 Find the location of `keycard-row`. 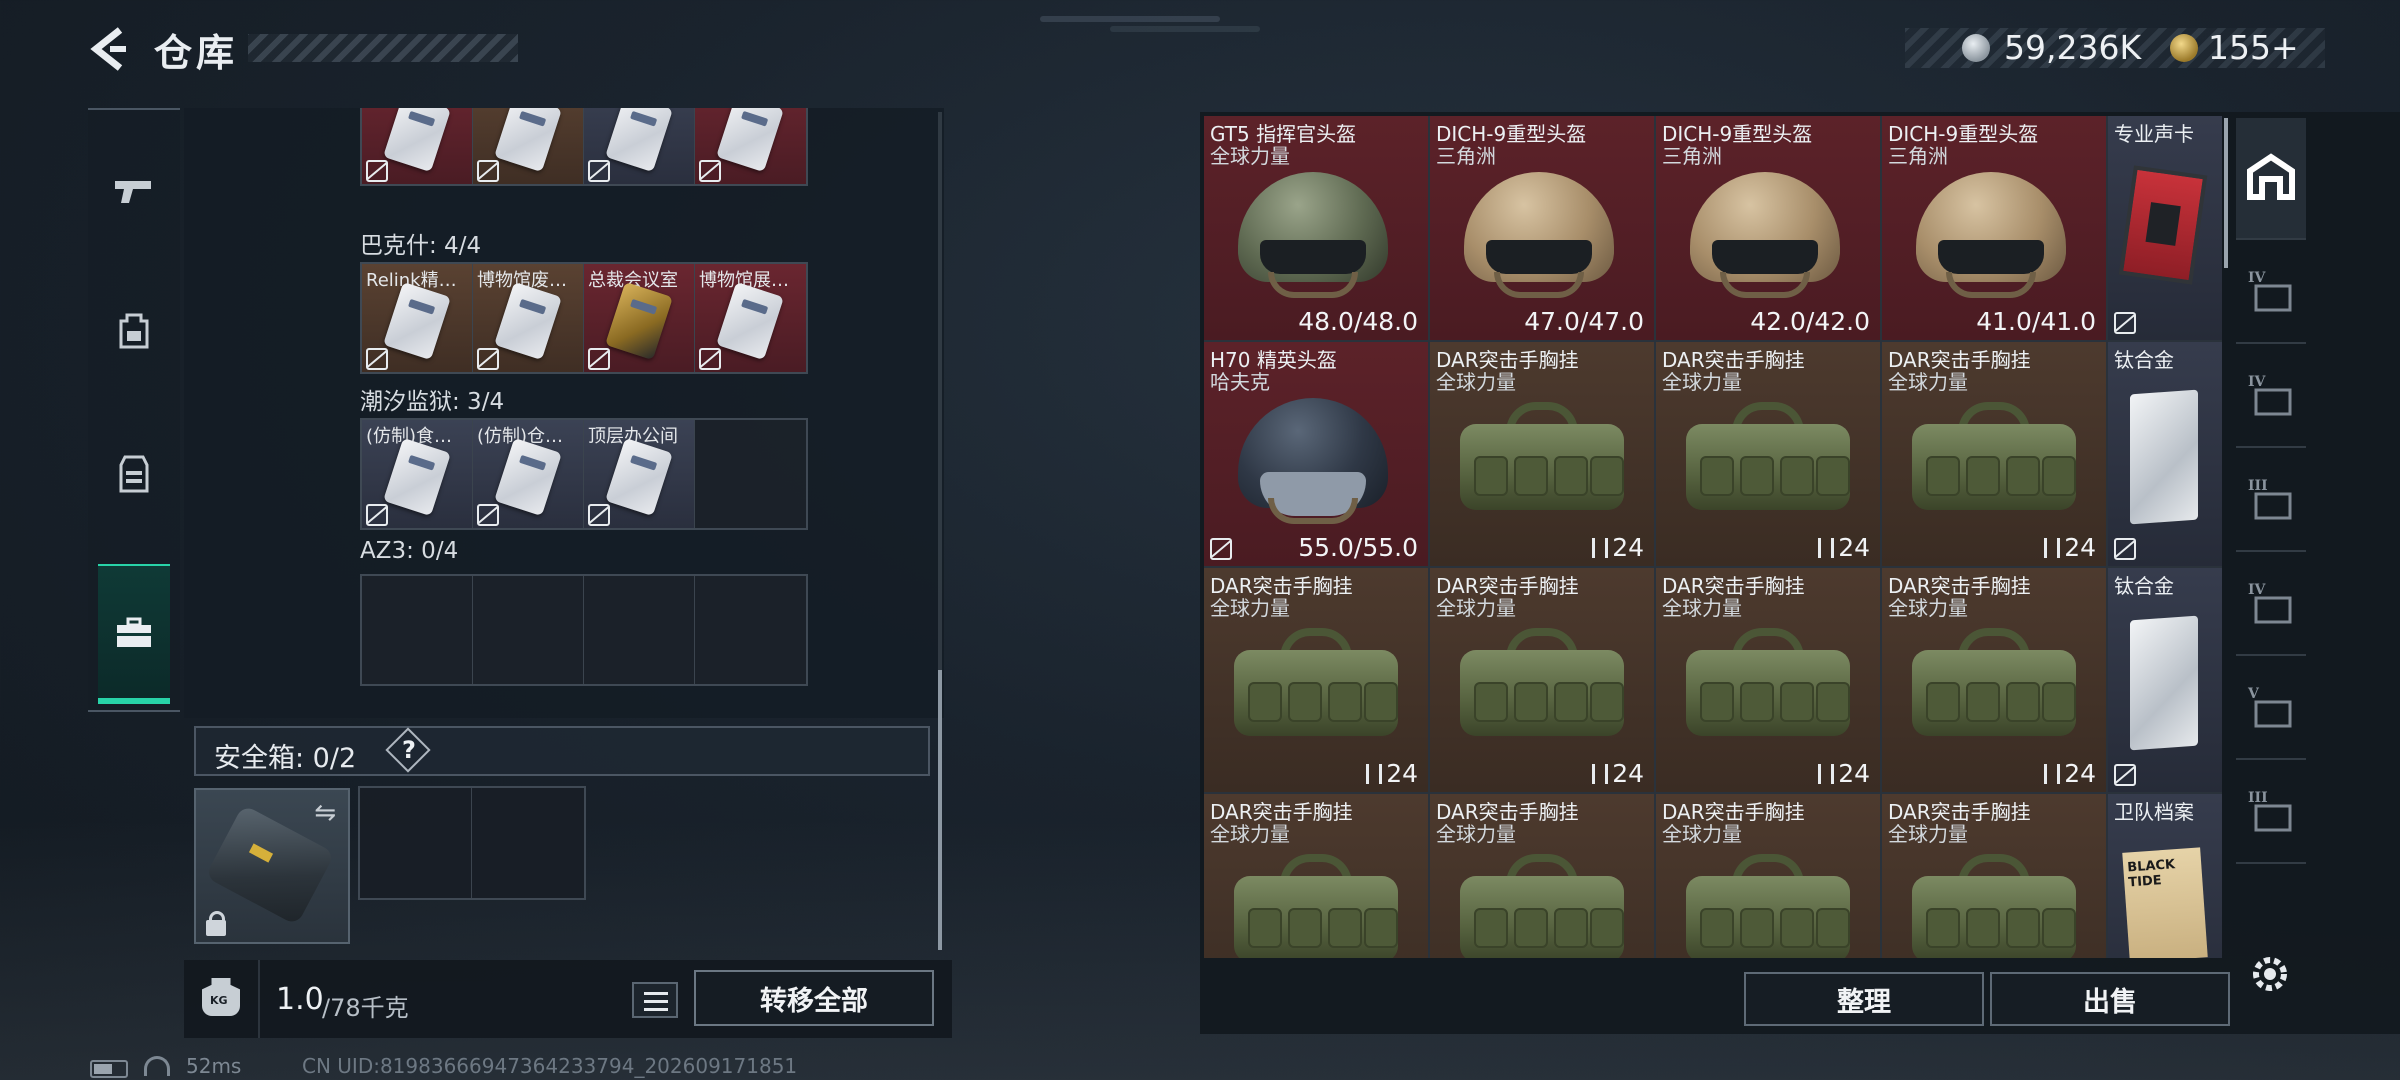

keycard-row is located at coordinates (584, 630).